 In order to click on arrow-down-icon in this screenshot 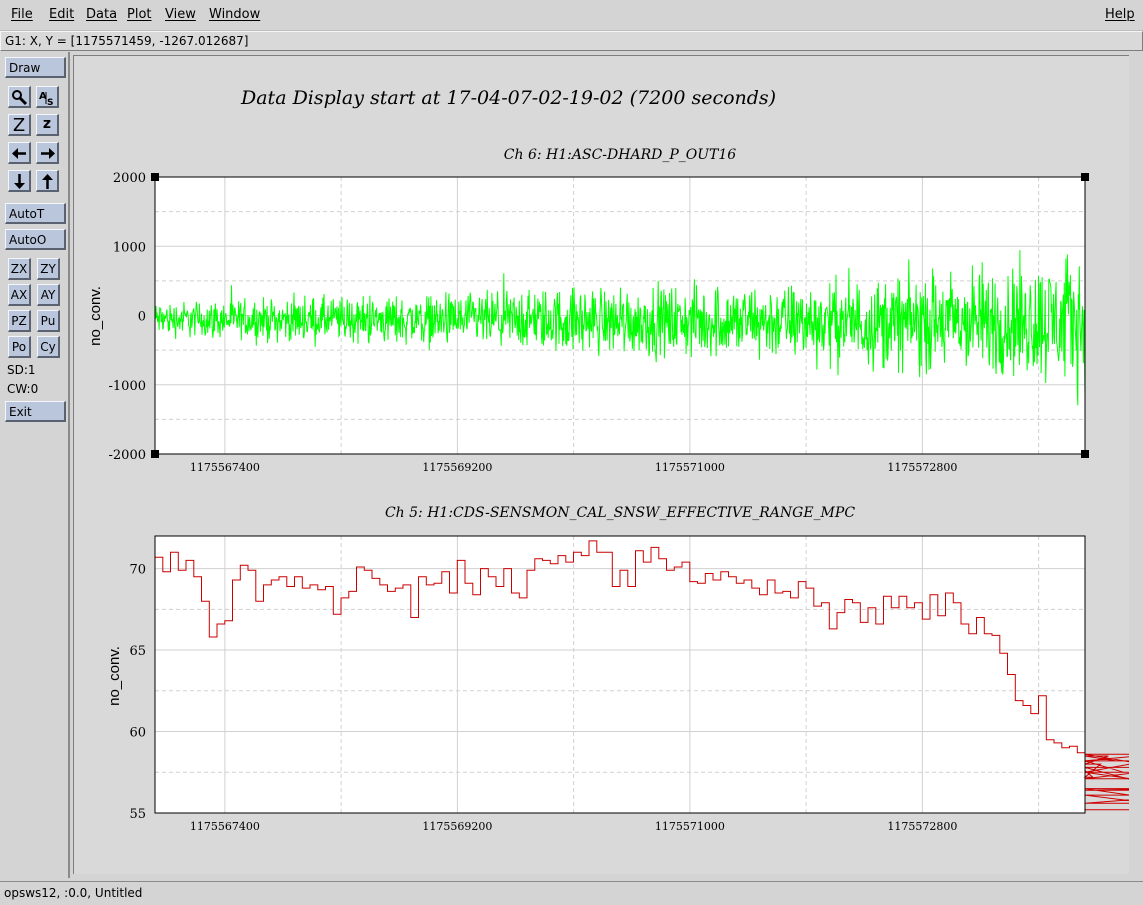, I will do `click(19, 181)`.